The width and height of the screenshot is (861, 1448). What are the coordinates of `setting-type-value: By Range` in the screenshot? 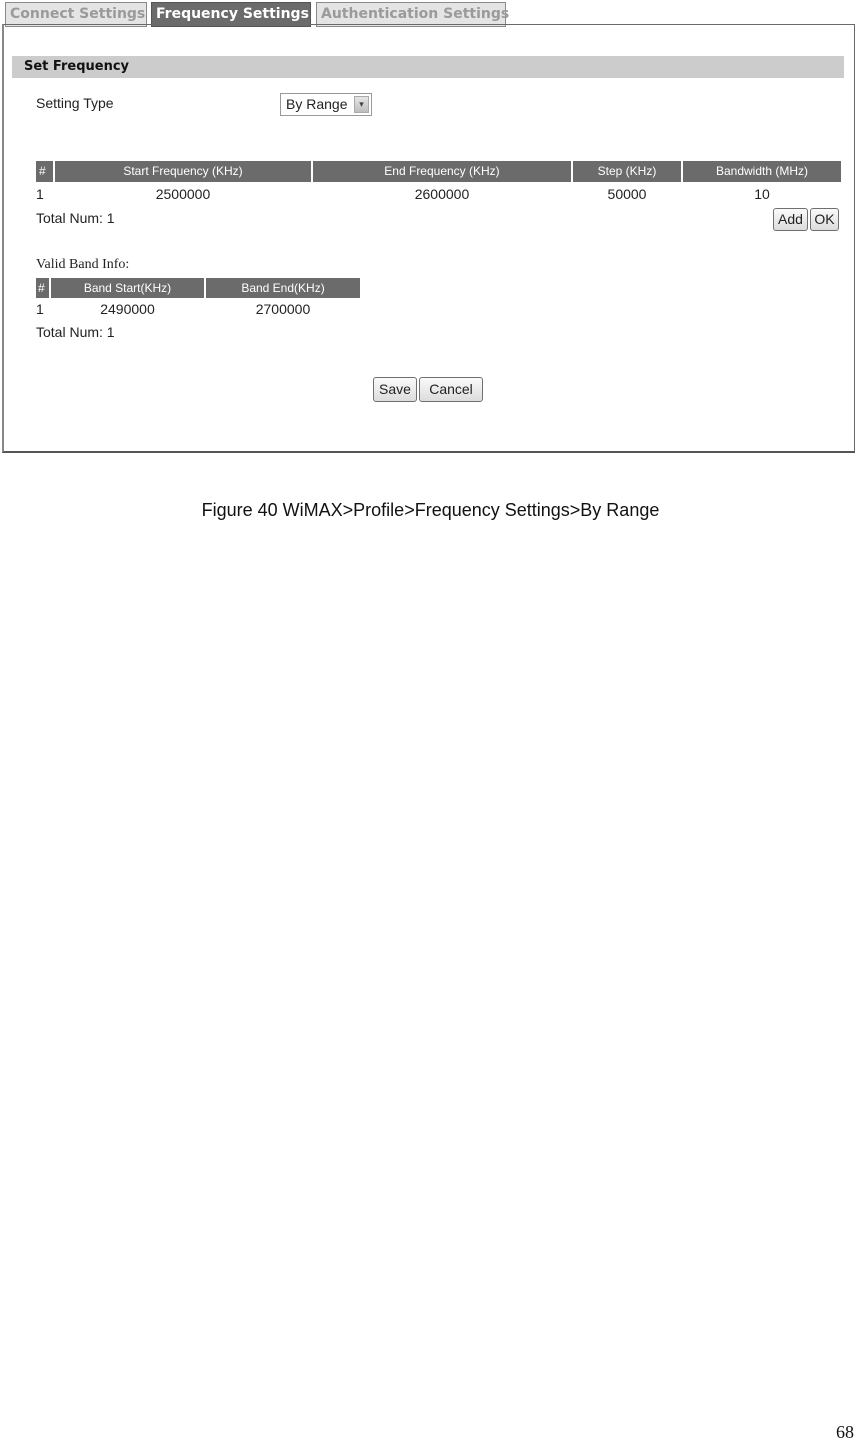 It's located at (317, 104).